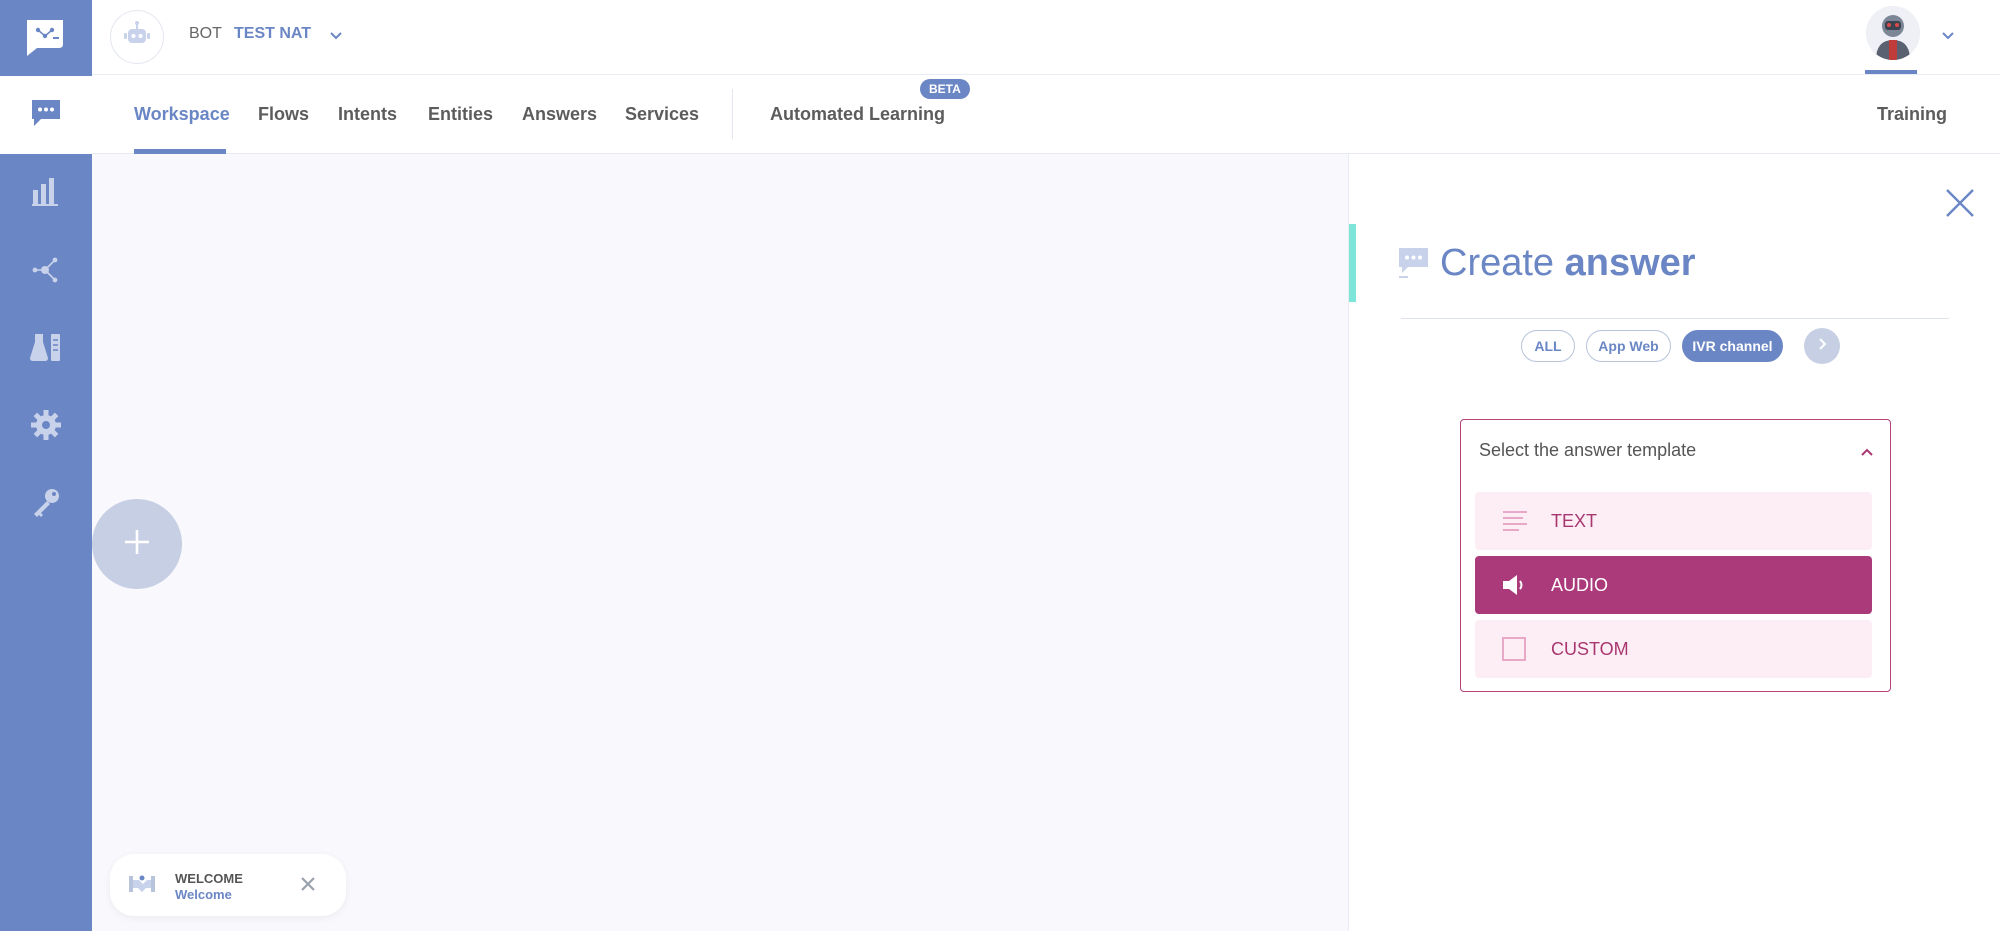  I want to click on bot-avatar, so click(137, 37).